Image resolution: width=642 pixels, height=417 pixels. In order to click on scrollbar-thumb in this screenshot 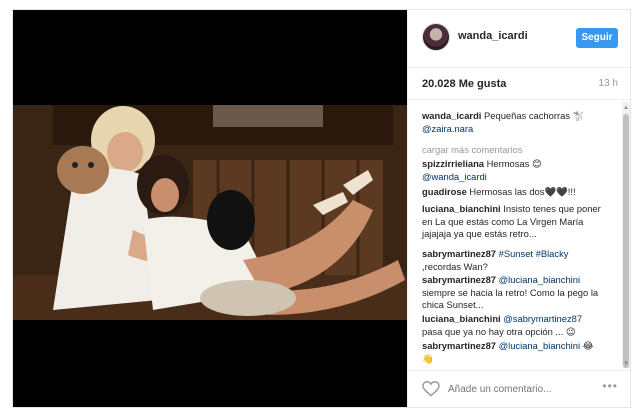, I will do `click(626, 241)`.